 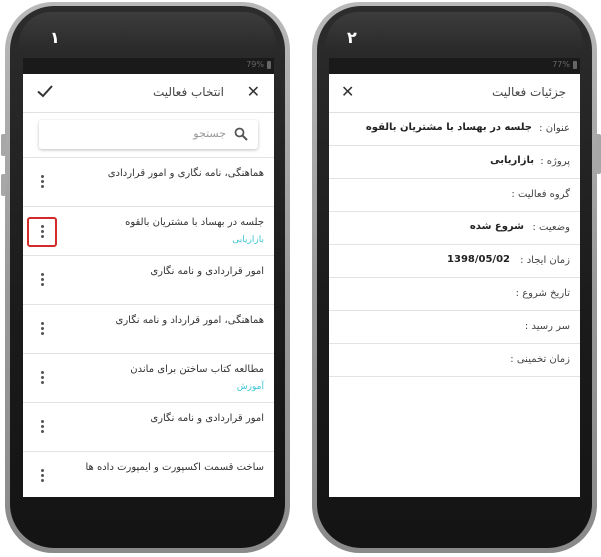 I want to click on battery-text: 79%, so click(x=255, y=64).